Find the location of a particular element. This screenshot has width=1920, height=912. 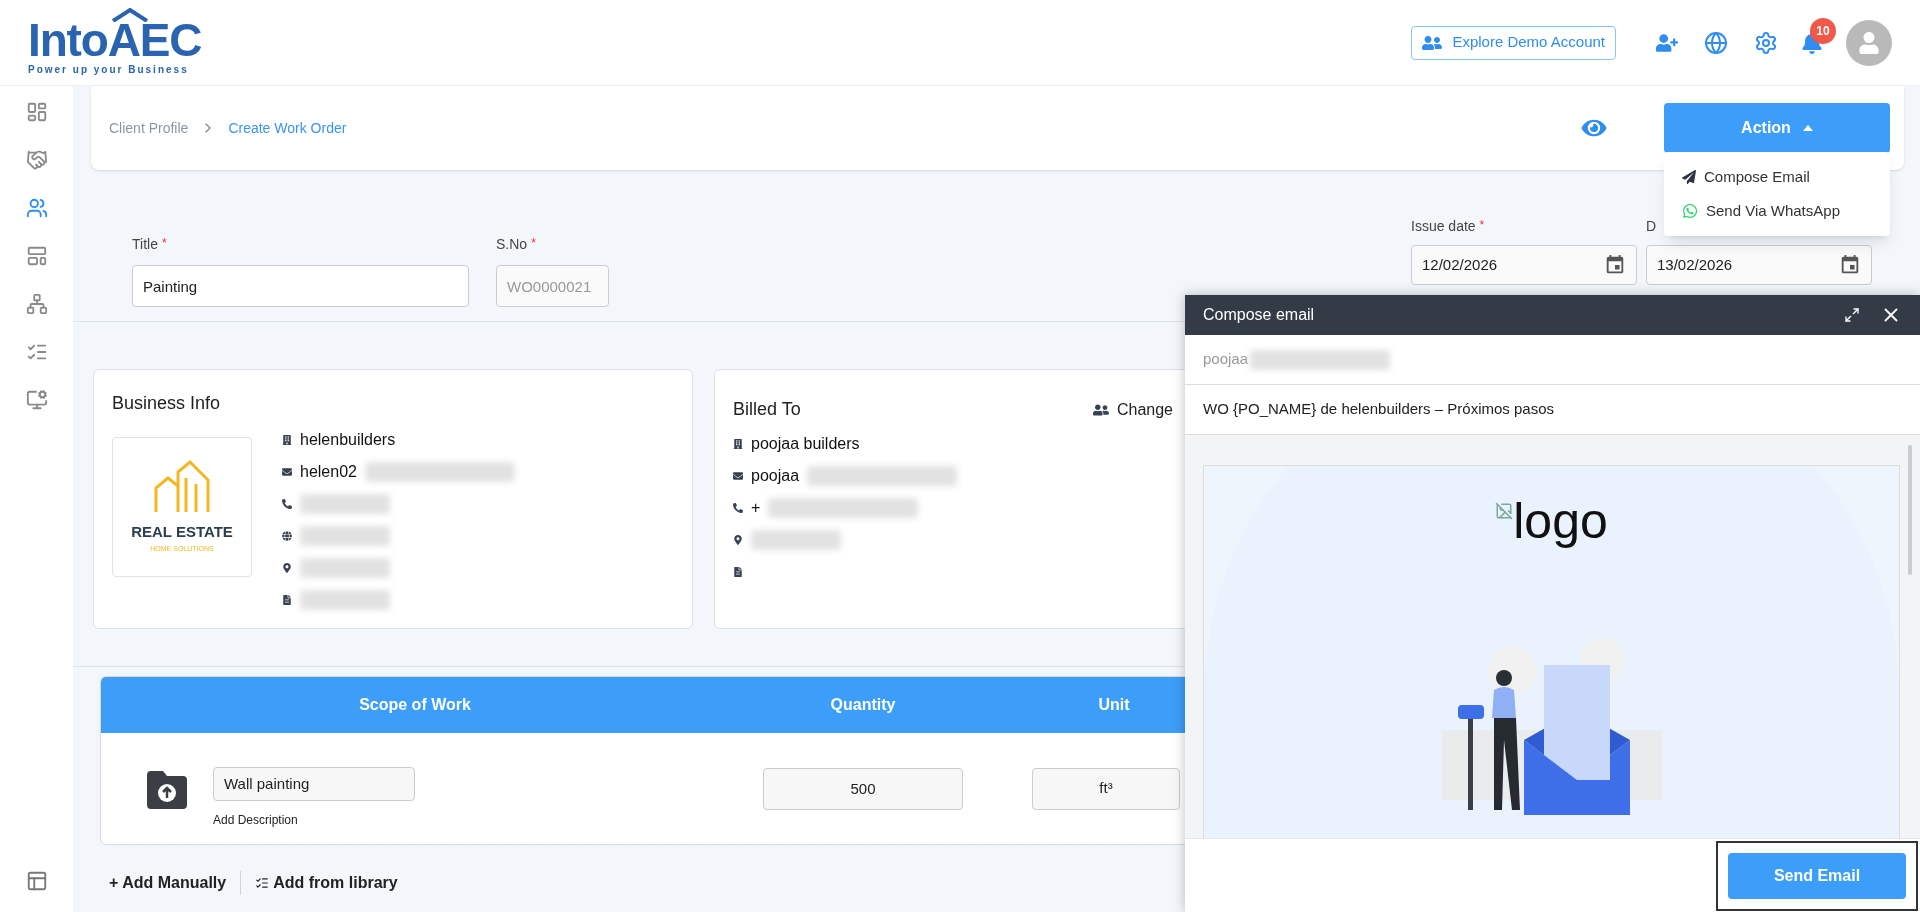

logo-tagline: Power up your Business is located at coordinates (109, 70).